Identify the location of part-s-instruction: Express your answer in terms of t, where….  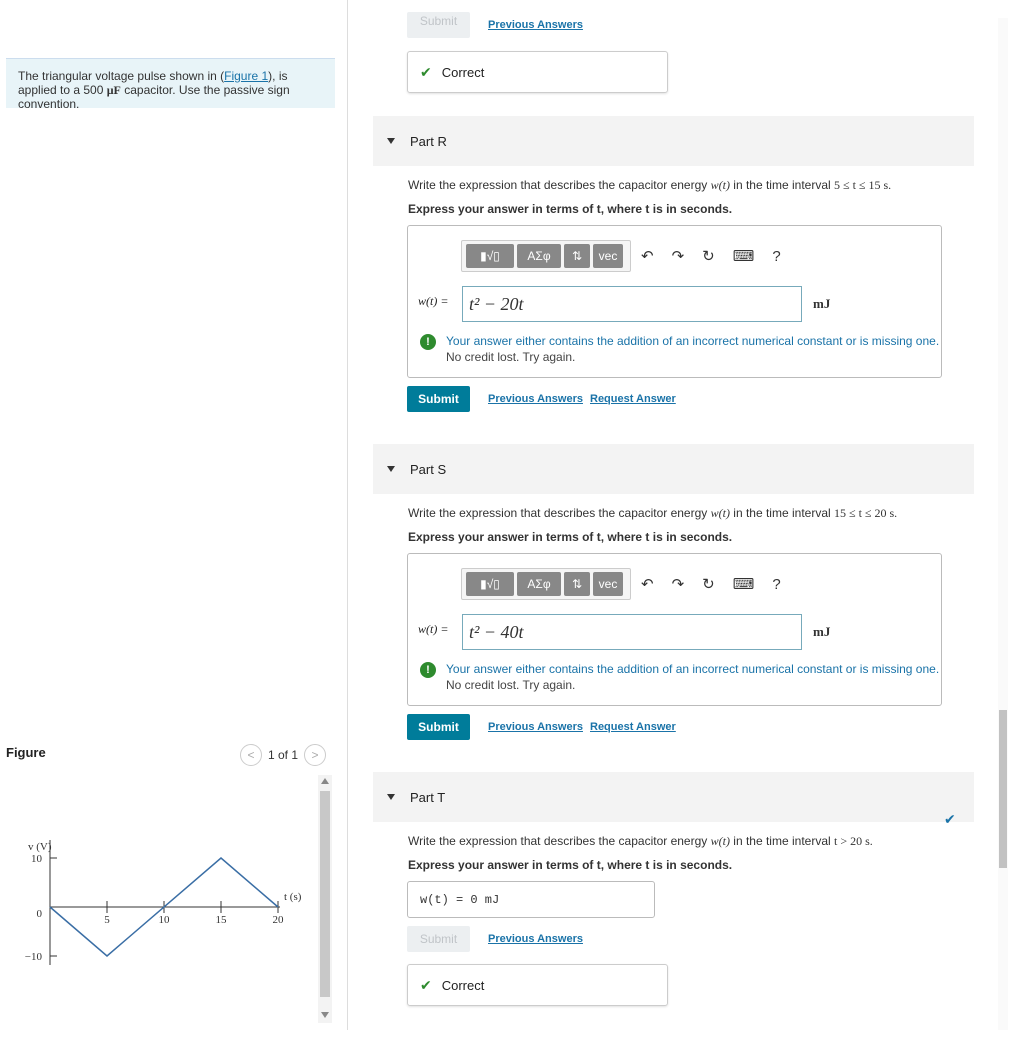
(570, 537).